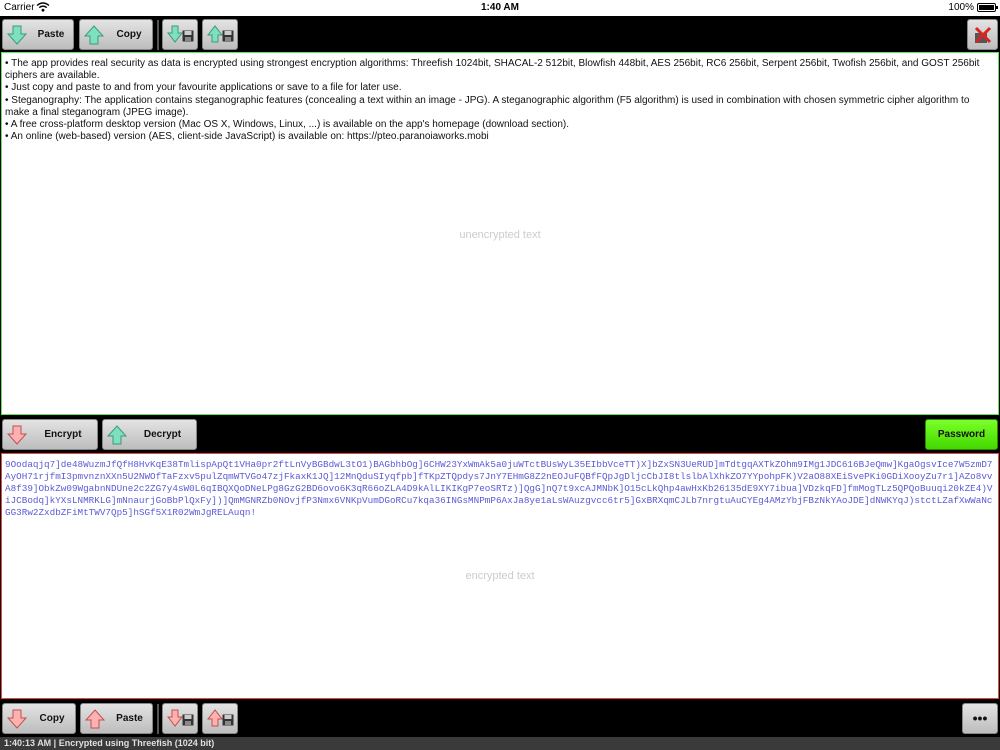 Image resolution: width=1000 pixels, height=750 pixels. I want to click on load-file-button, so click(180, 34).